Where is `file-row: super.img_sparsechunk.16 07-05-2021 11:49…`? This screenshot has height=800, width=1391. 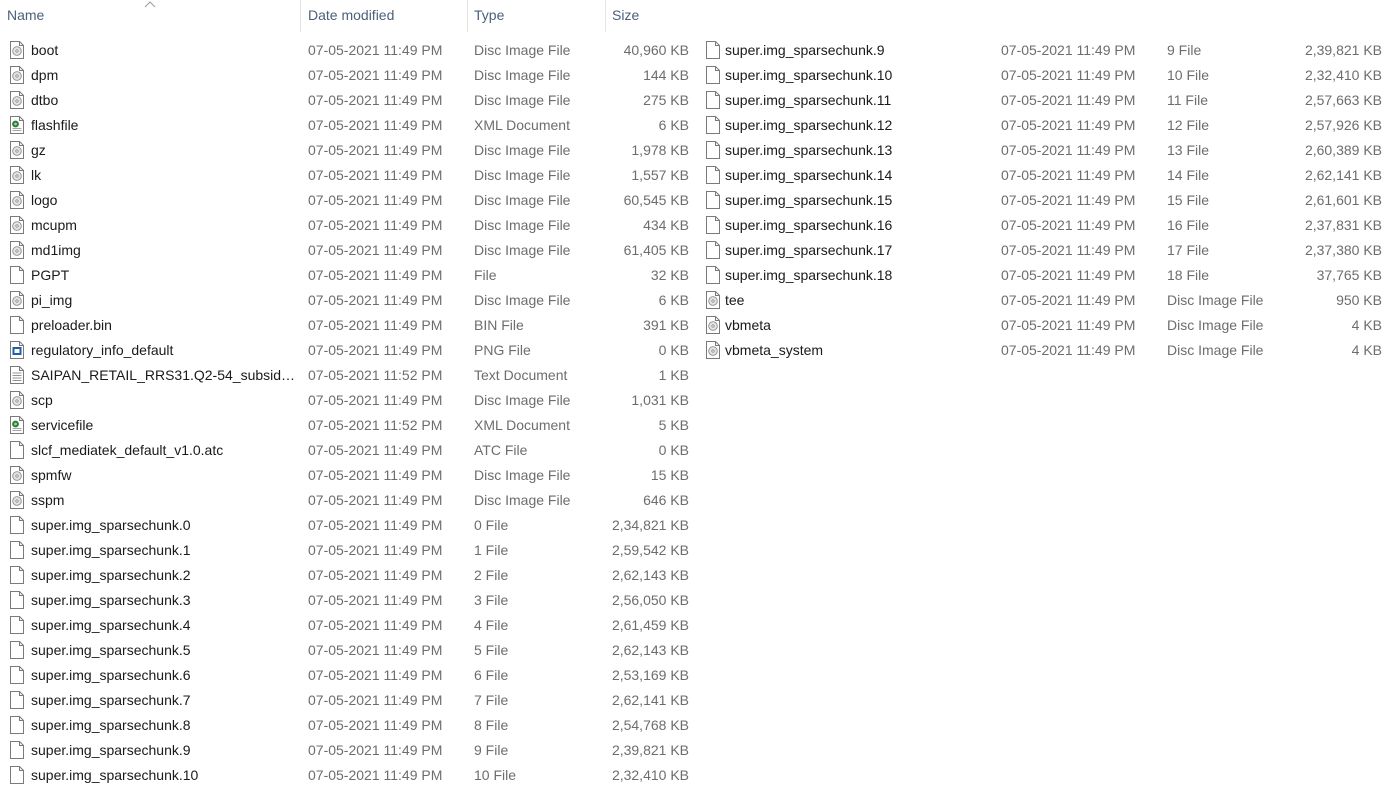 file-row: super.img_sparsechunk.16 07-05-2021 11:49… is located at coordinates (1044, 225).